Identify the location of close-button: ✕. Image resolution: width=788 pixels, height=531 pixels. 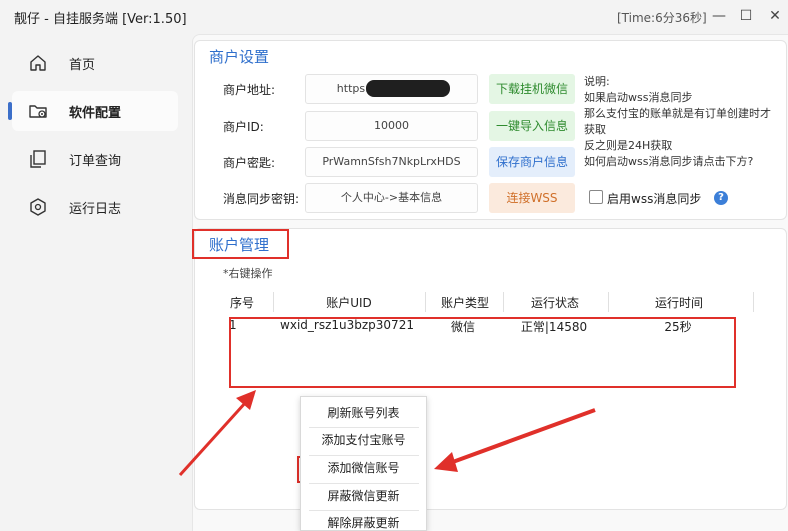
(775, 16).